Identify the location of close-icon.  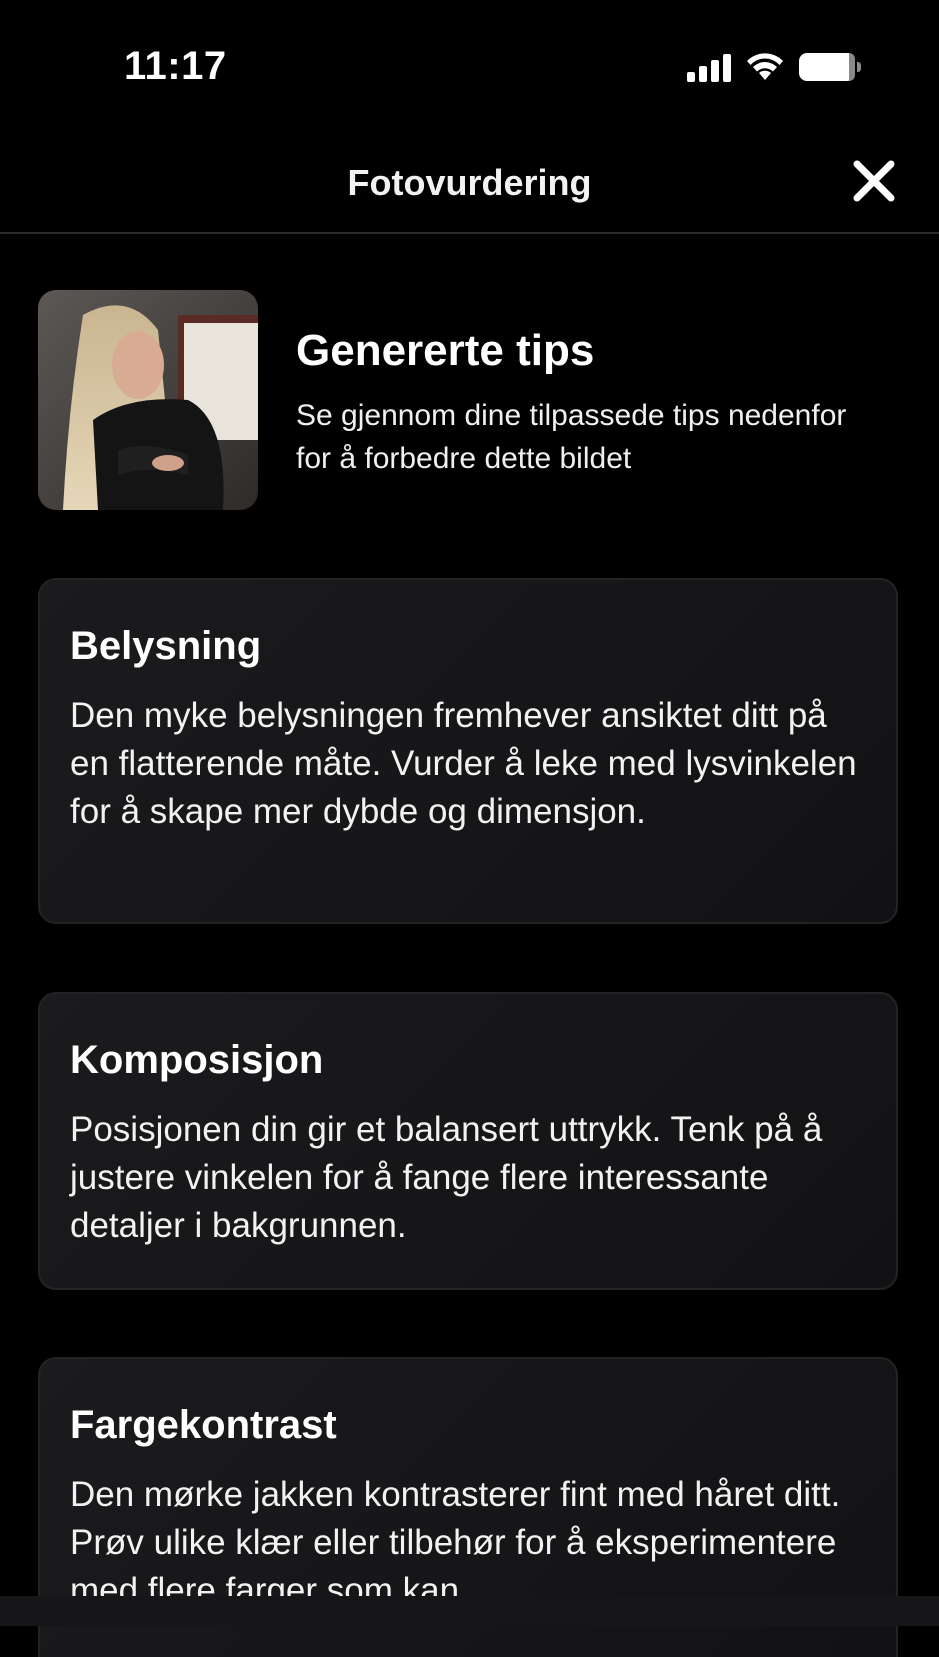
(874, 181).